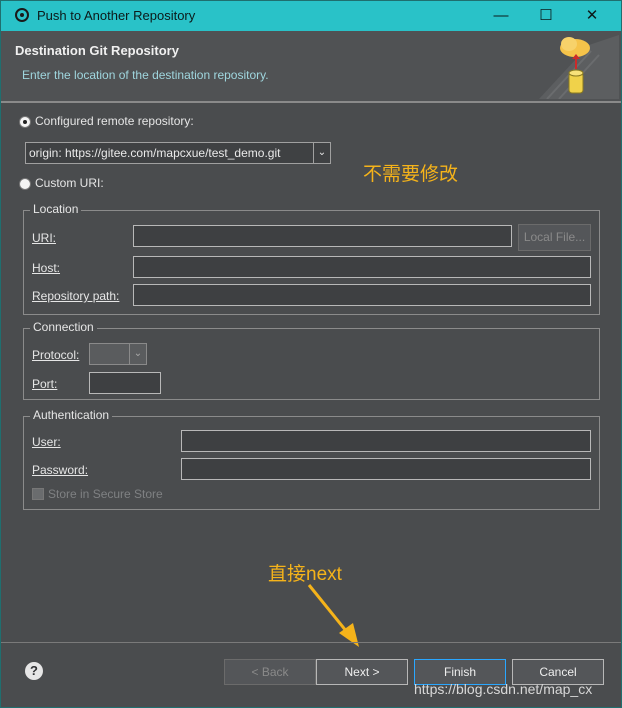 The height and width of the screenshot is (708, 622). Describe the element at coordinates (118, 354) in the screenshot. I see `protocol-select: ⌄` at that location.